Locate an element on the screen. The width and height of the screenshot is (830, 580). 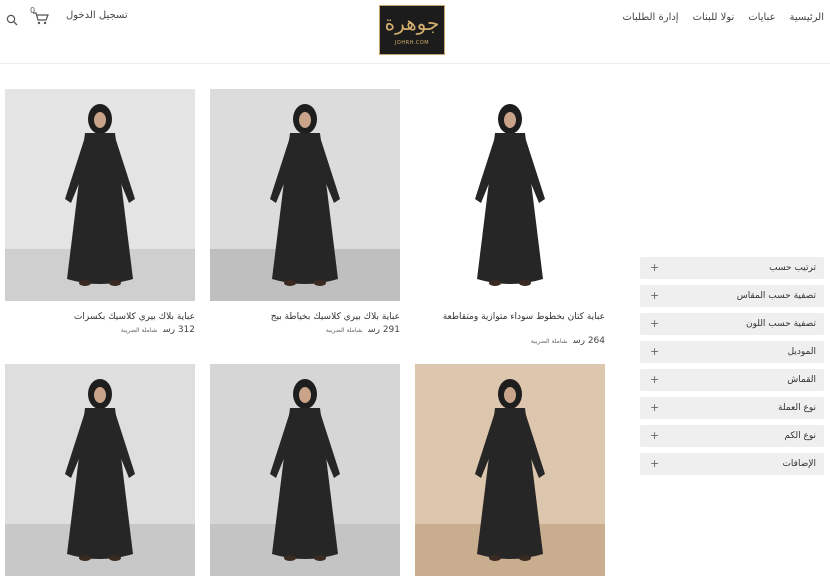
product-title: عباية كتان بخطوط سوداء متوازية ومتقاطعة is located at coordinates (510, 317).